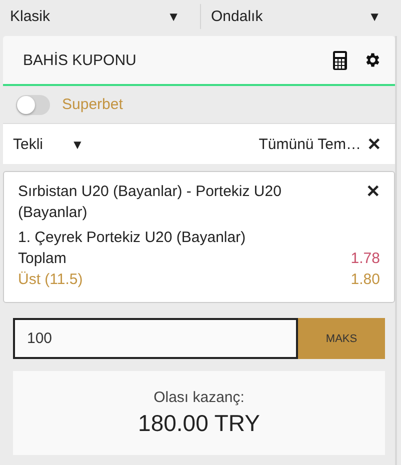 This screenshot has width=401, height=465. I want to click on winnings-amount: 180.00 TRY, so click(199, 423).